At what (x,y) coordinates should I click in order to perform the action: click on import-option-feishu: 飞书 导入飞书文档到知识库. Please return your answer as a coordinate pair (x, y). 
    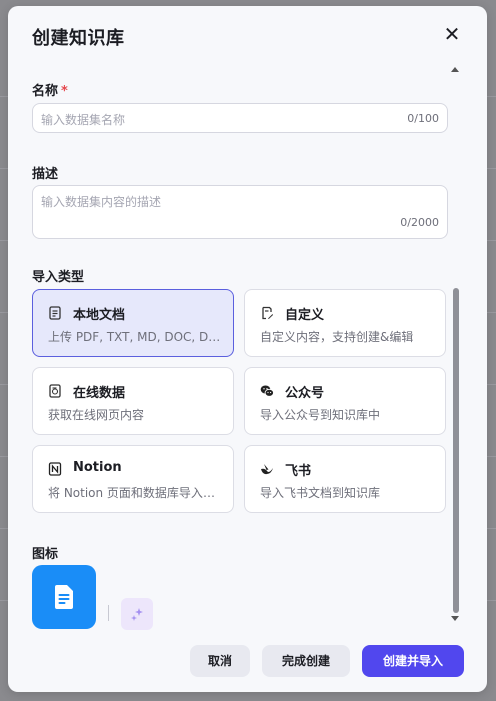
    Looking at the image, I should click on (345, 479).